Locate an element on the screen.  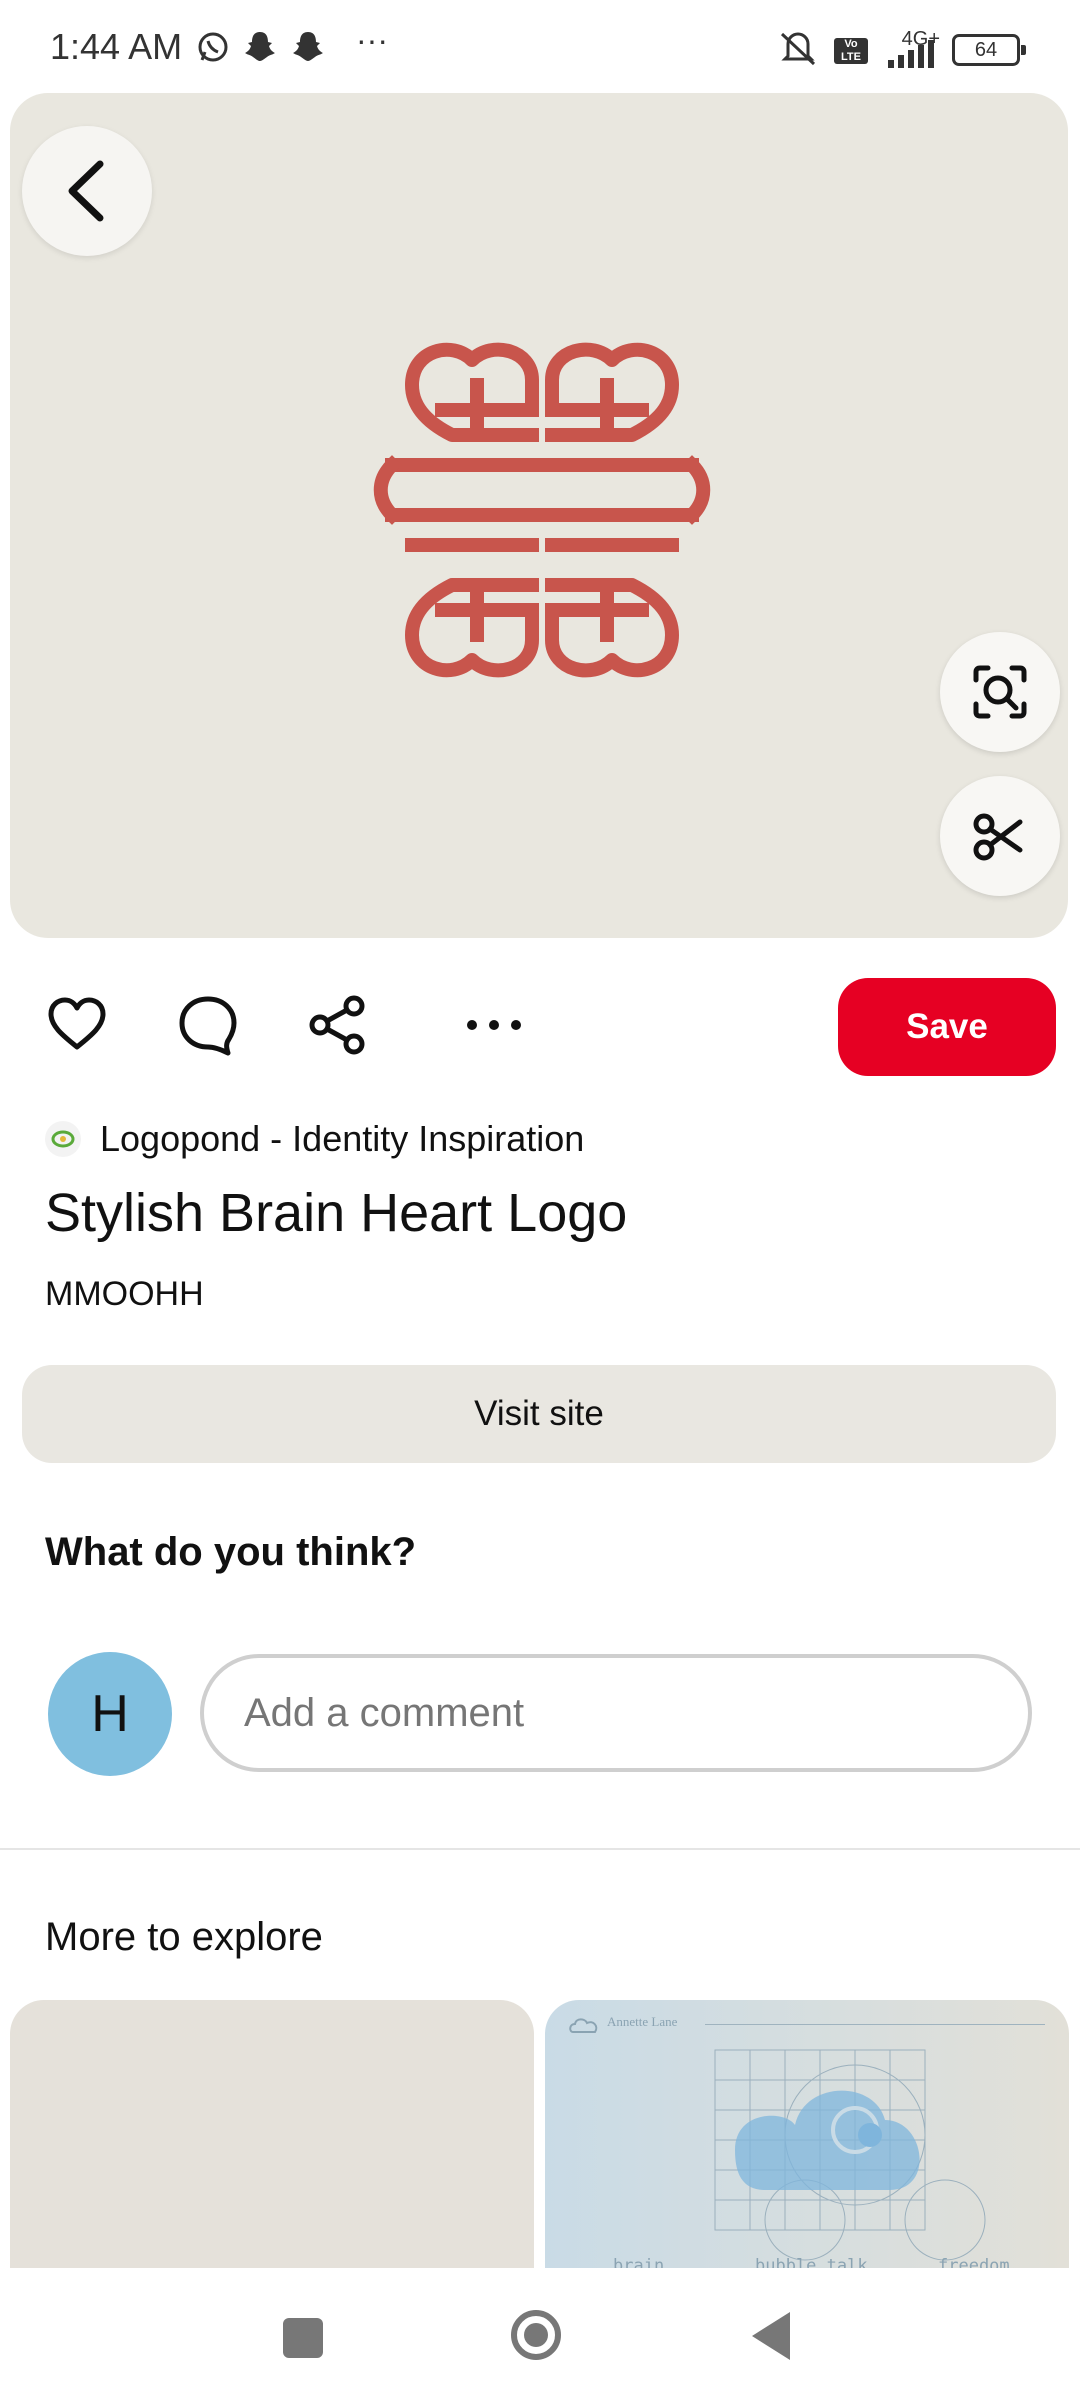
home-icon is located at coordinates (536, 2335).